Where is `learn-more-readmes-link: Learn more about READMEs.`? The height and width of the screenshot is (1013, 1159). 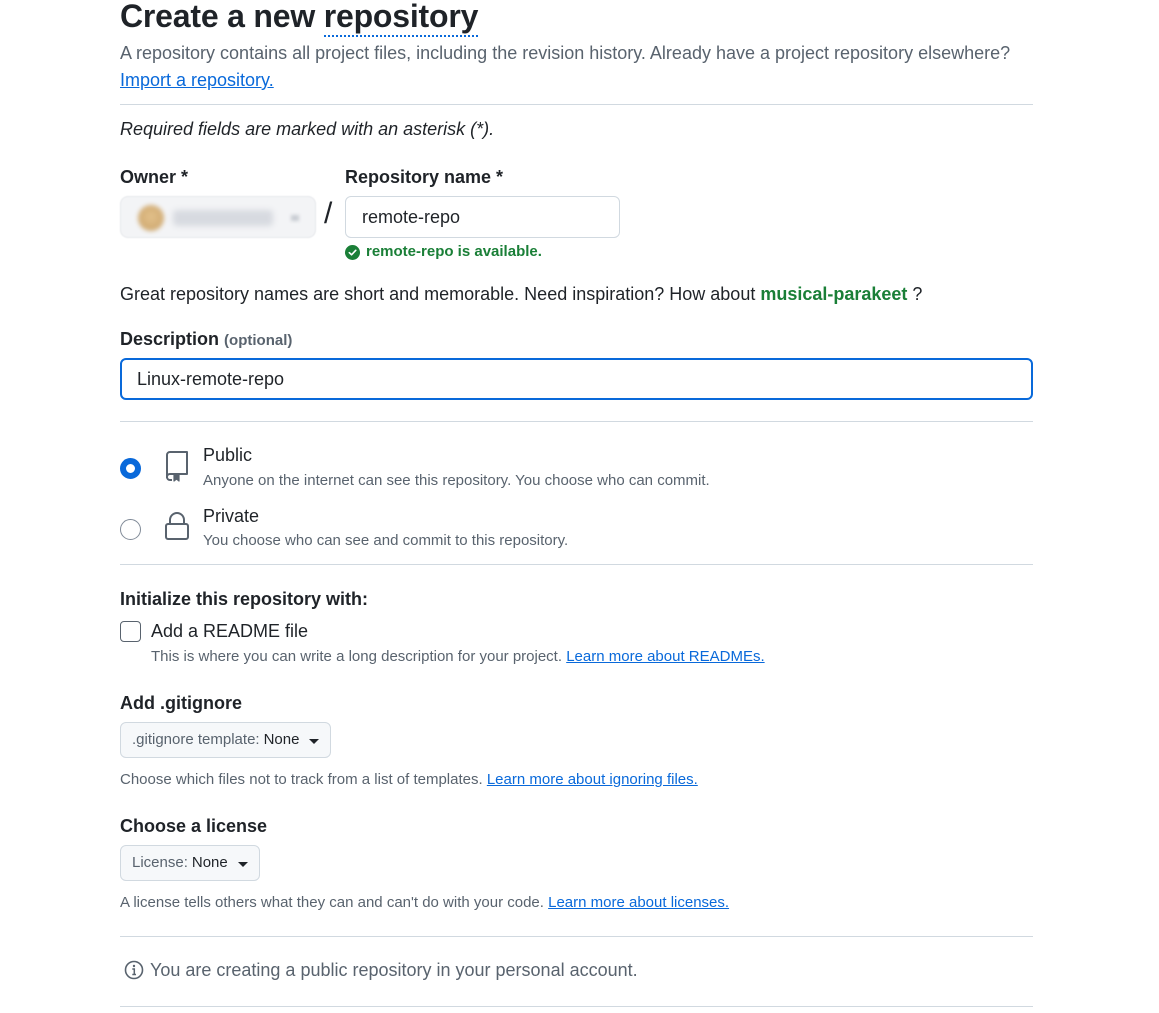 learn-more-readmes-link: Learn more about READMEs. is located at coordinates (665, 656).